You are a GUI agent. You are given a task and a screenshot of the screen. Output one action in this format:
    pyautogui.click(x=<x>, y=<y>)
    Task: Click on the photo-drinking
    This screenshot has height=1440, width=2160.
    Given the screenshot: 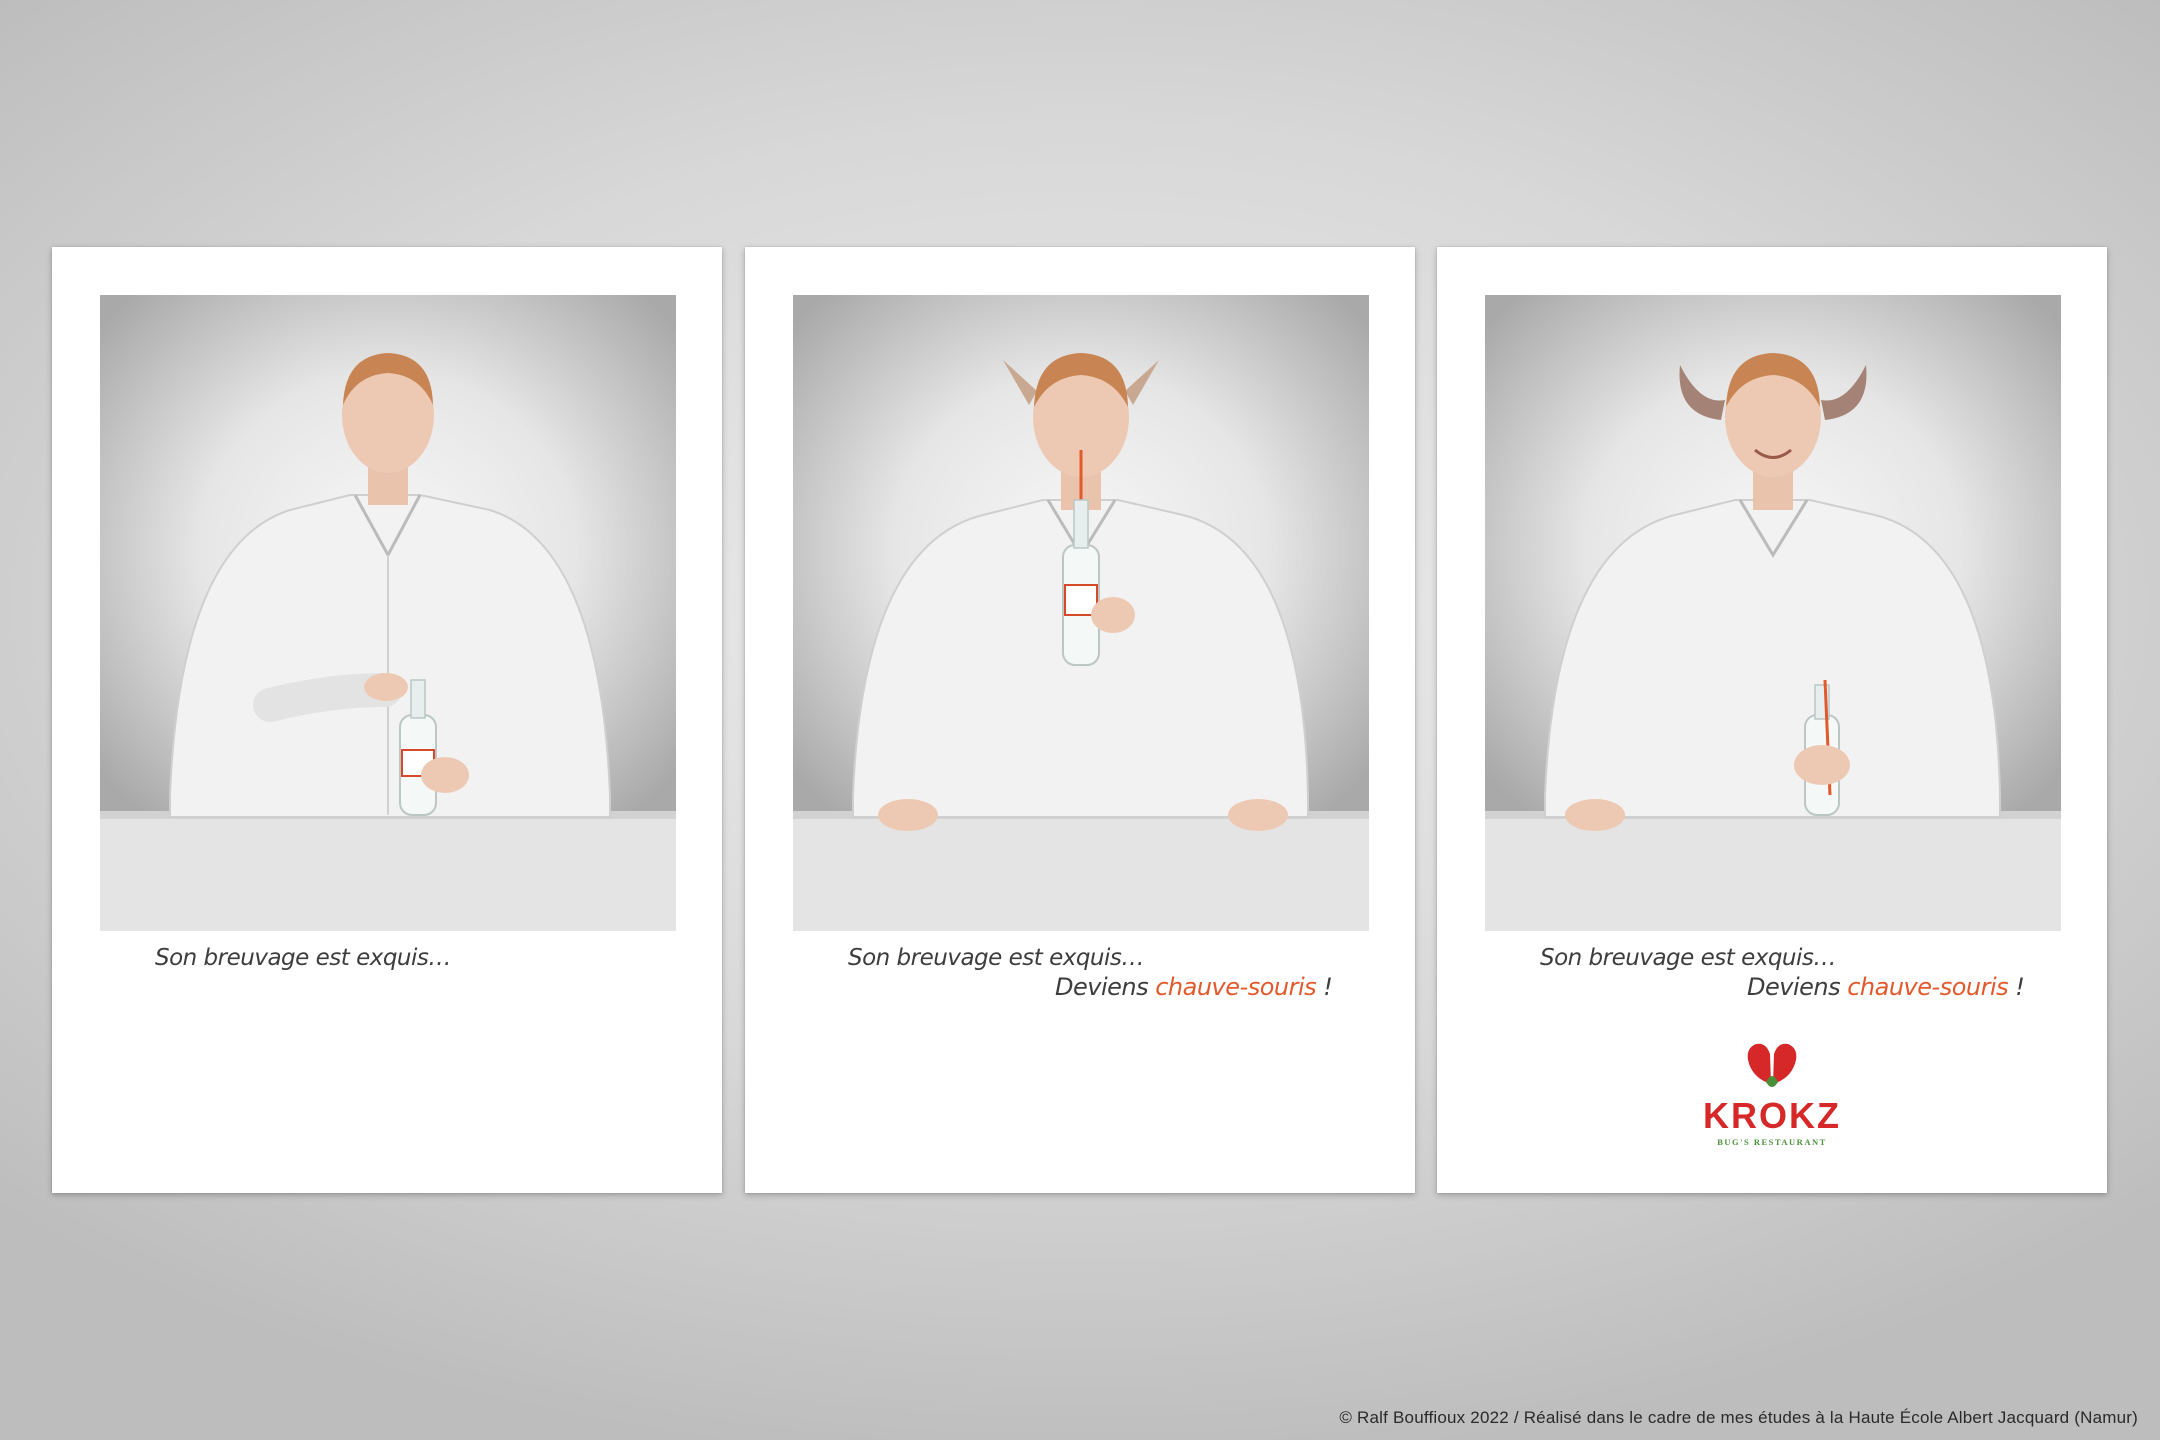 What is the action you would take?
    pyautogui.click(x=1081, y=613)
    